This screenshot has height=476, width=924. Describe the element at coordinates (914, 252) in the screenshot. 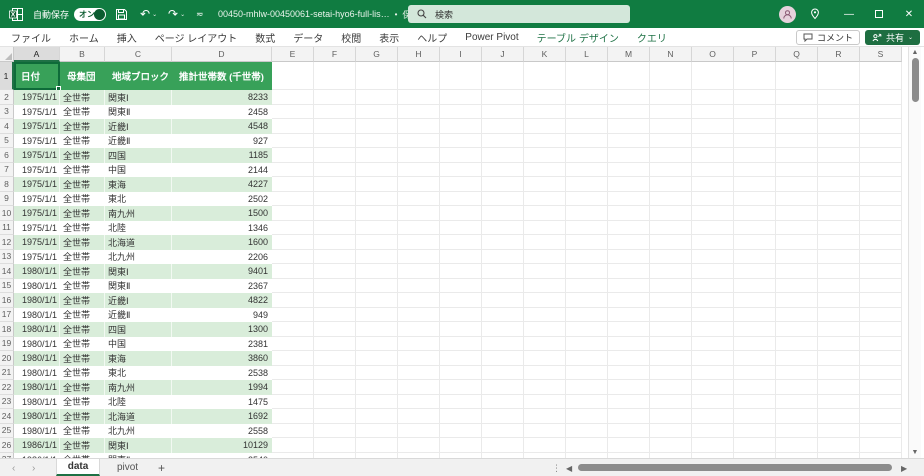

I see `vertical-scrollbar: ▲ ▼` at that location.